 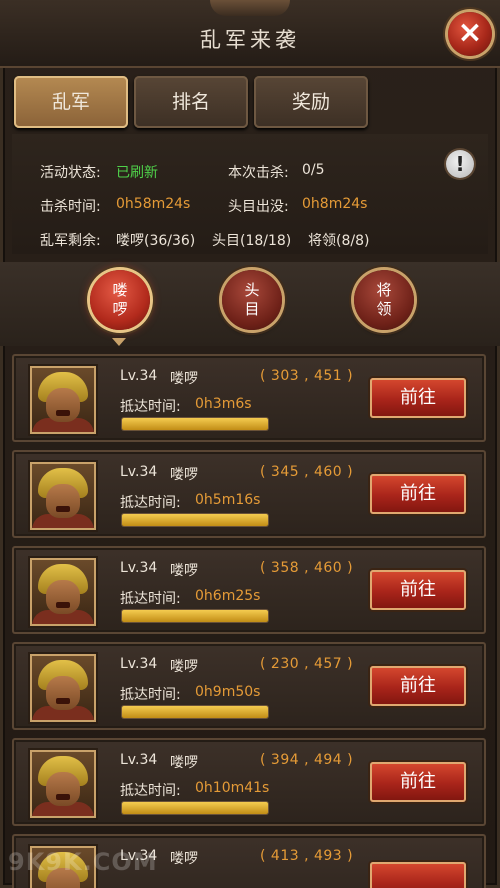 I want to click on filter-general-label: 将领, so click(x=384, y=299).